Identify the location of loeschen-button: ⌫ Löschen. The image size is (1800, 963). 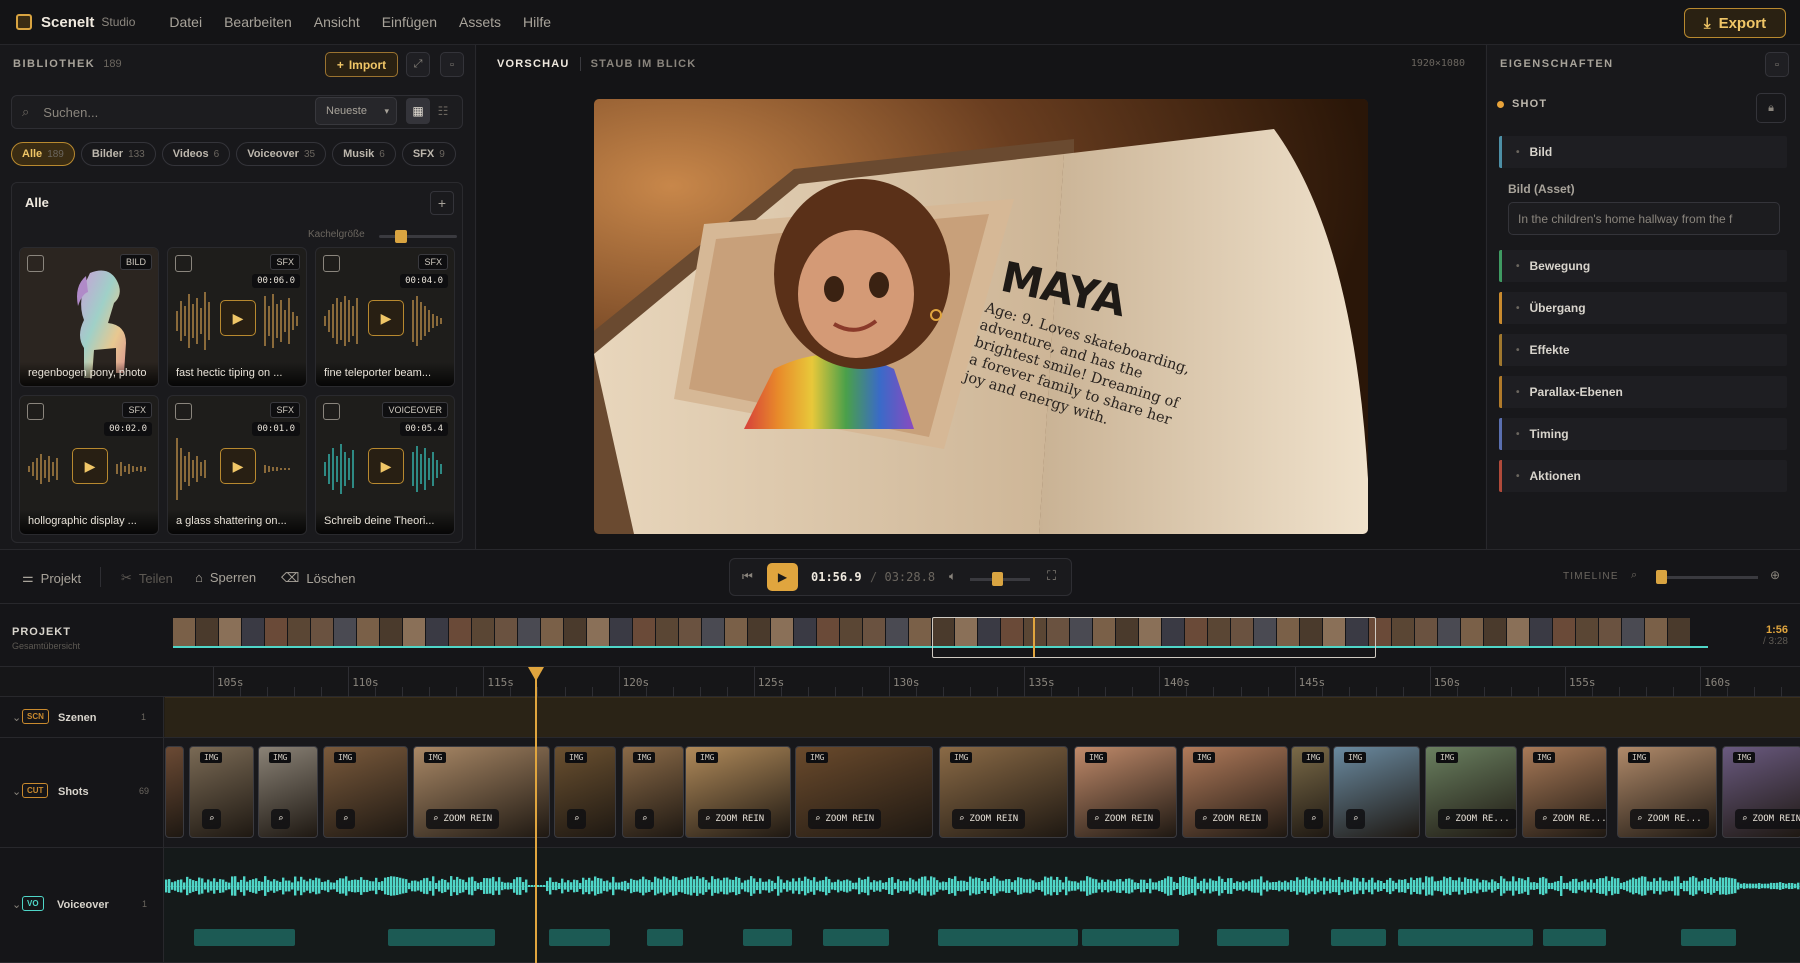
(318, 578).